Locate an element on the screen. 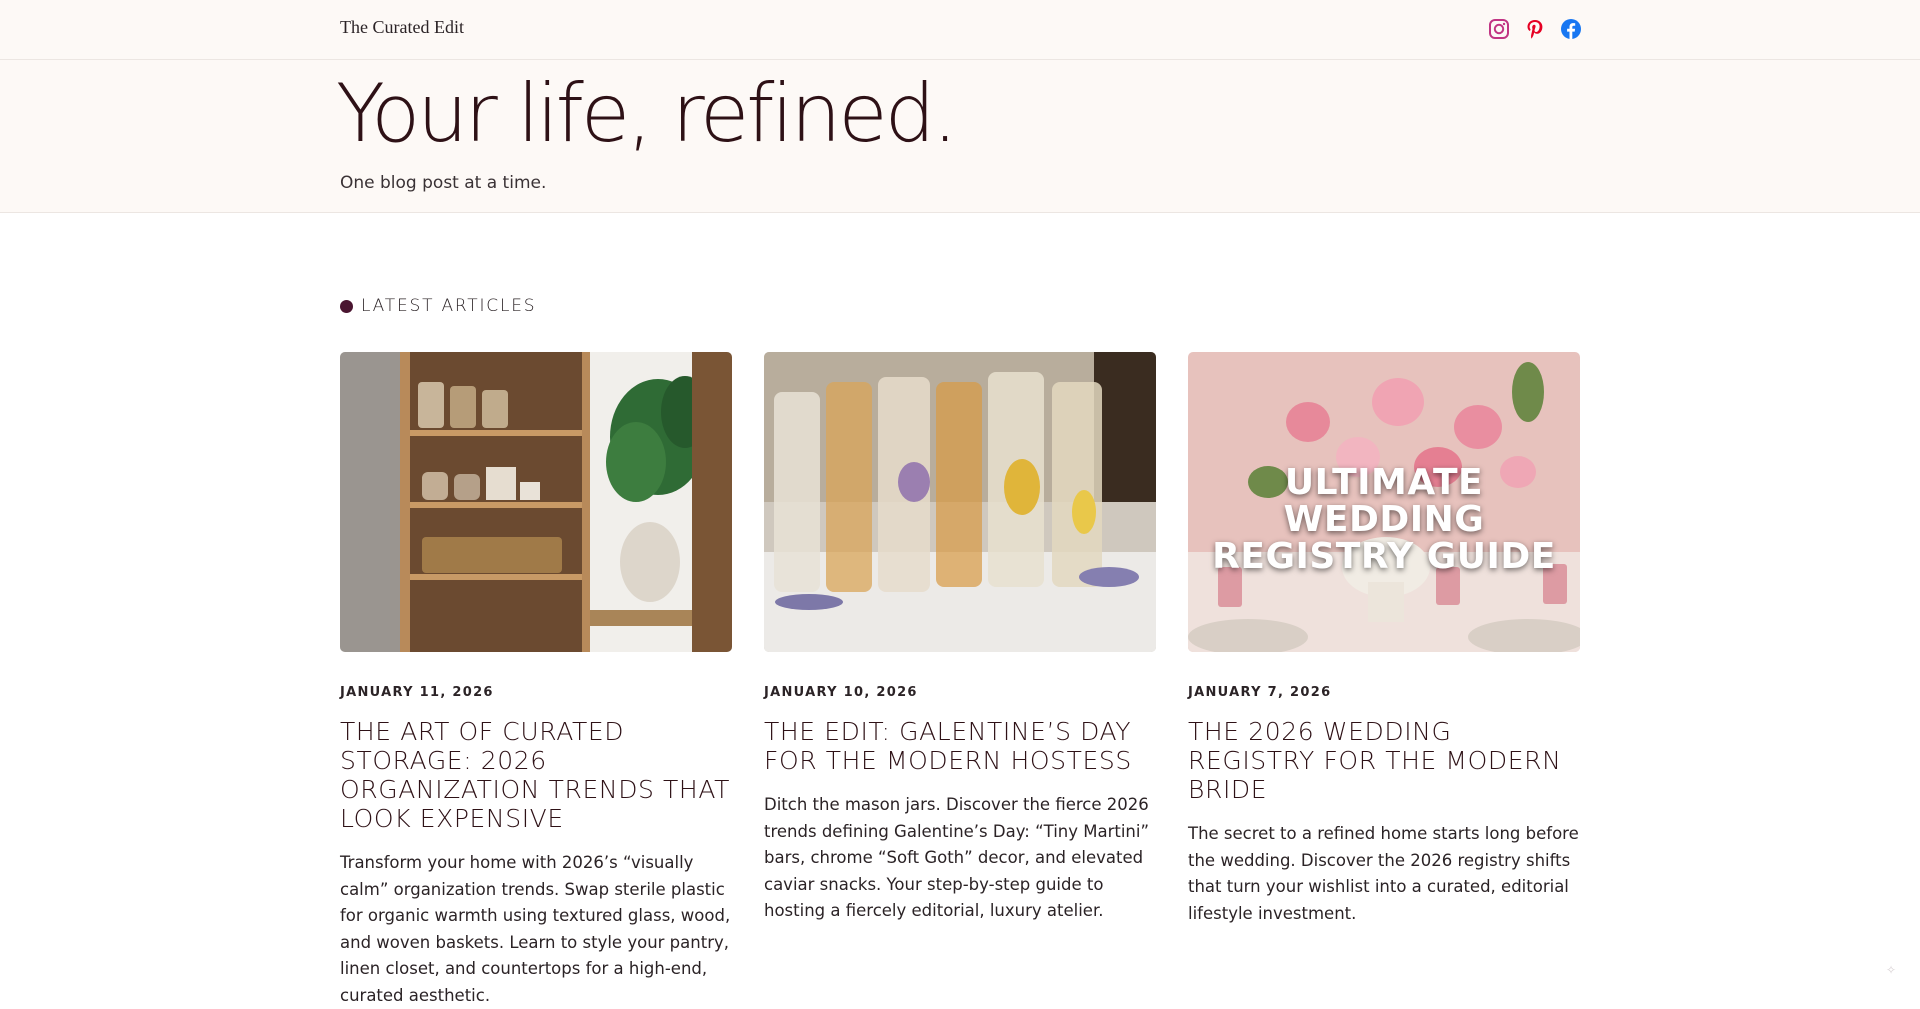  article-image-storage is located at coordinates (536, 502).